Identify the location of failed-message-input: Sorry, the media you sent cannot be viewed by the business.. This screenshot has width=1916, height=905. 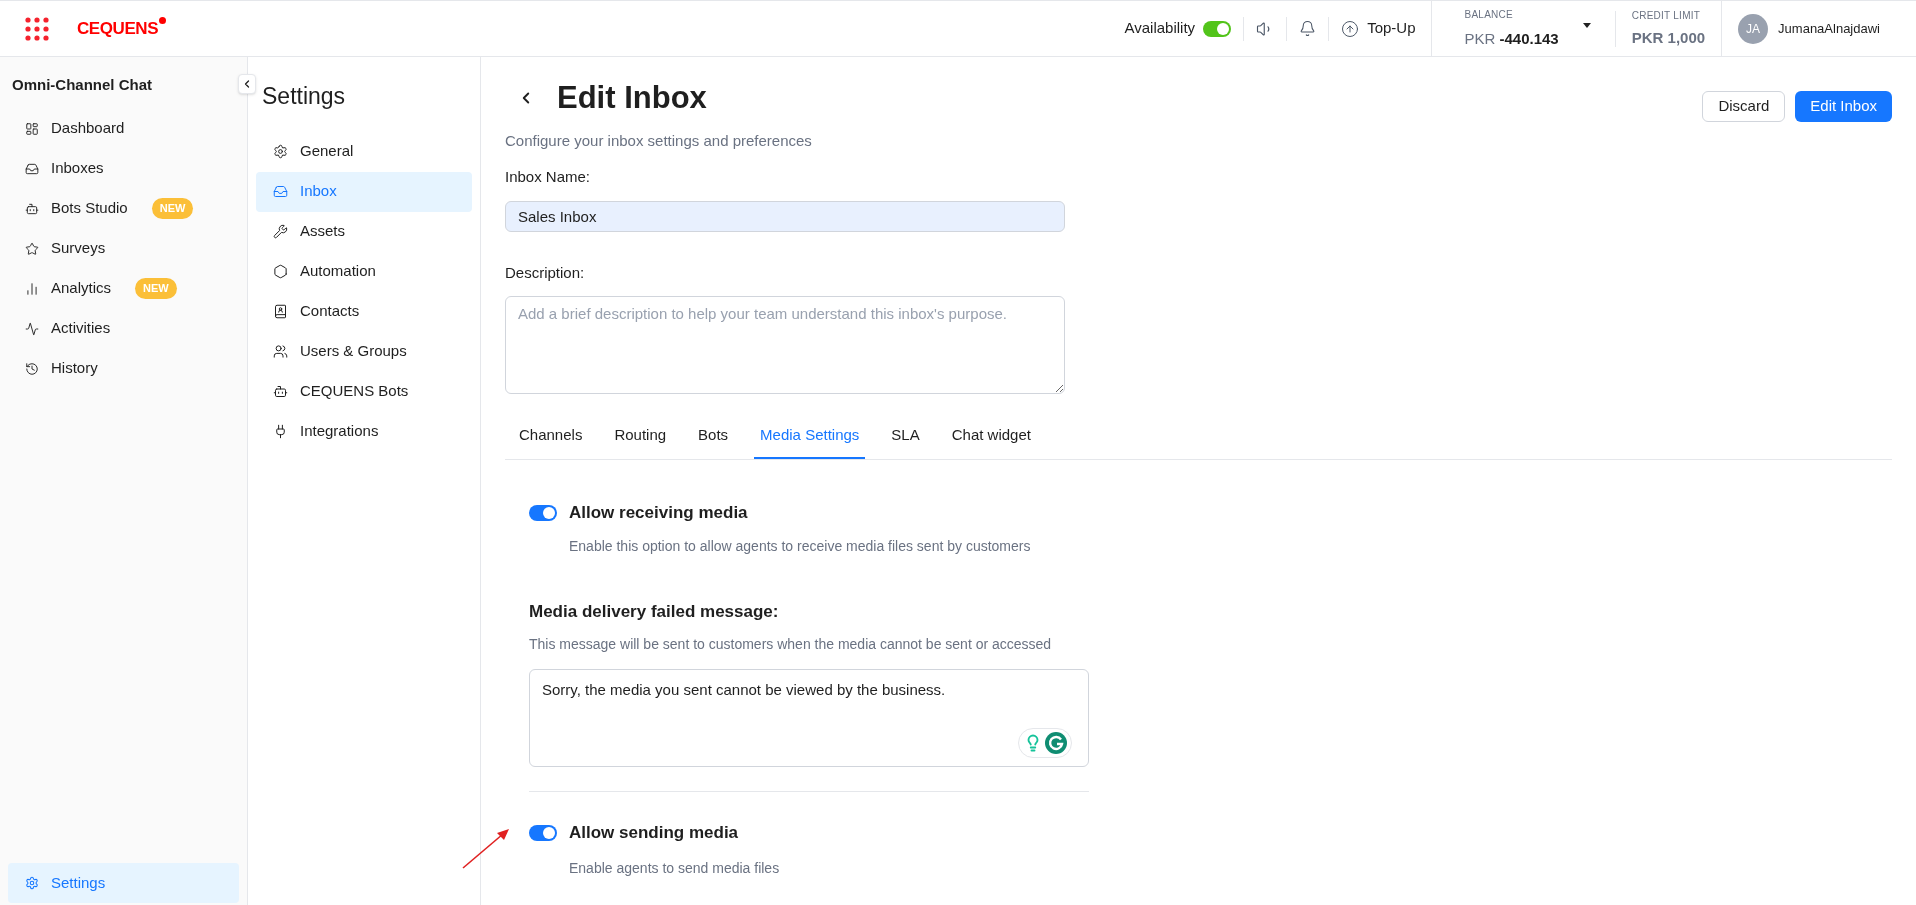
(809, 718).